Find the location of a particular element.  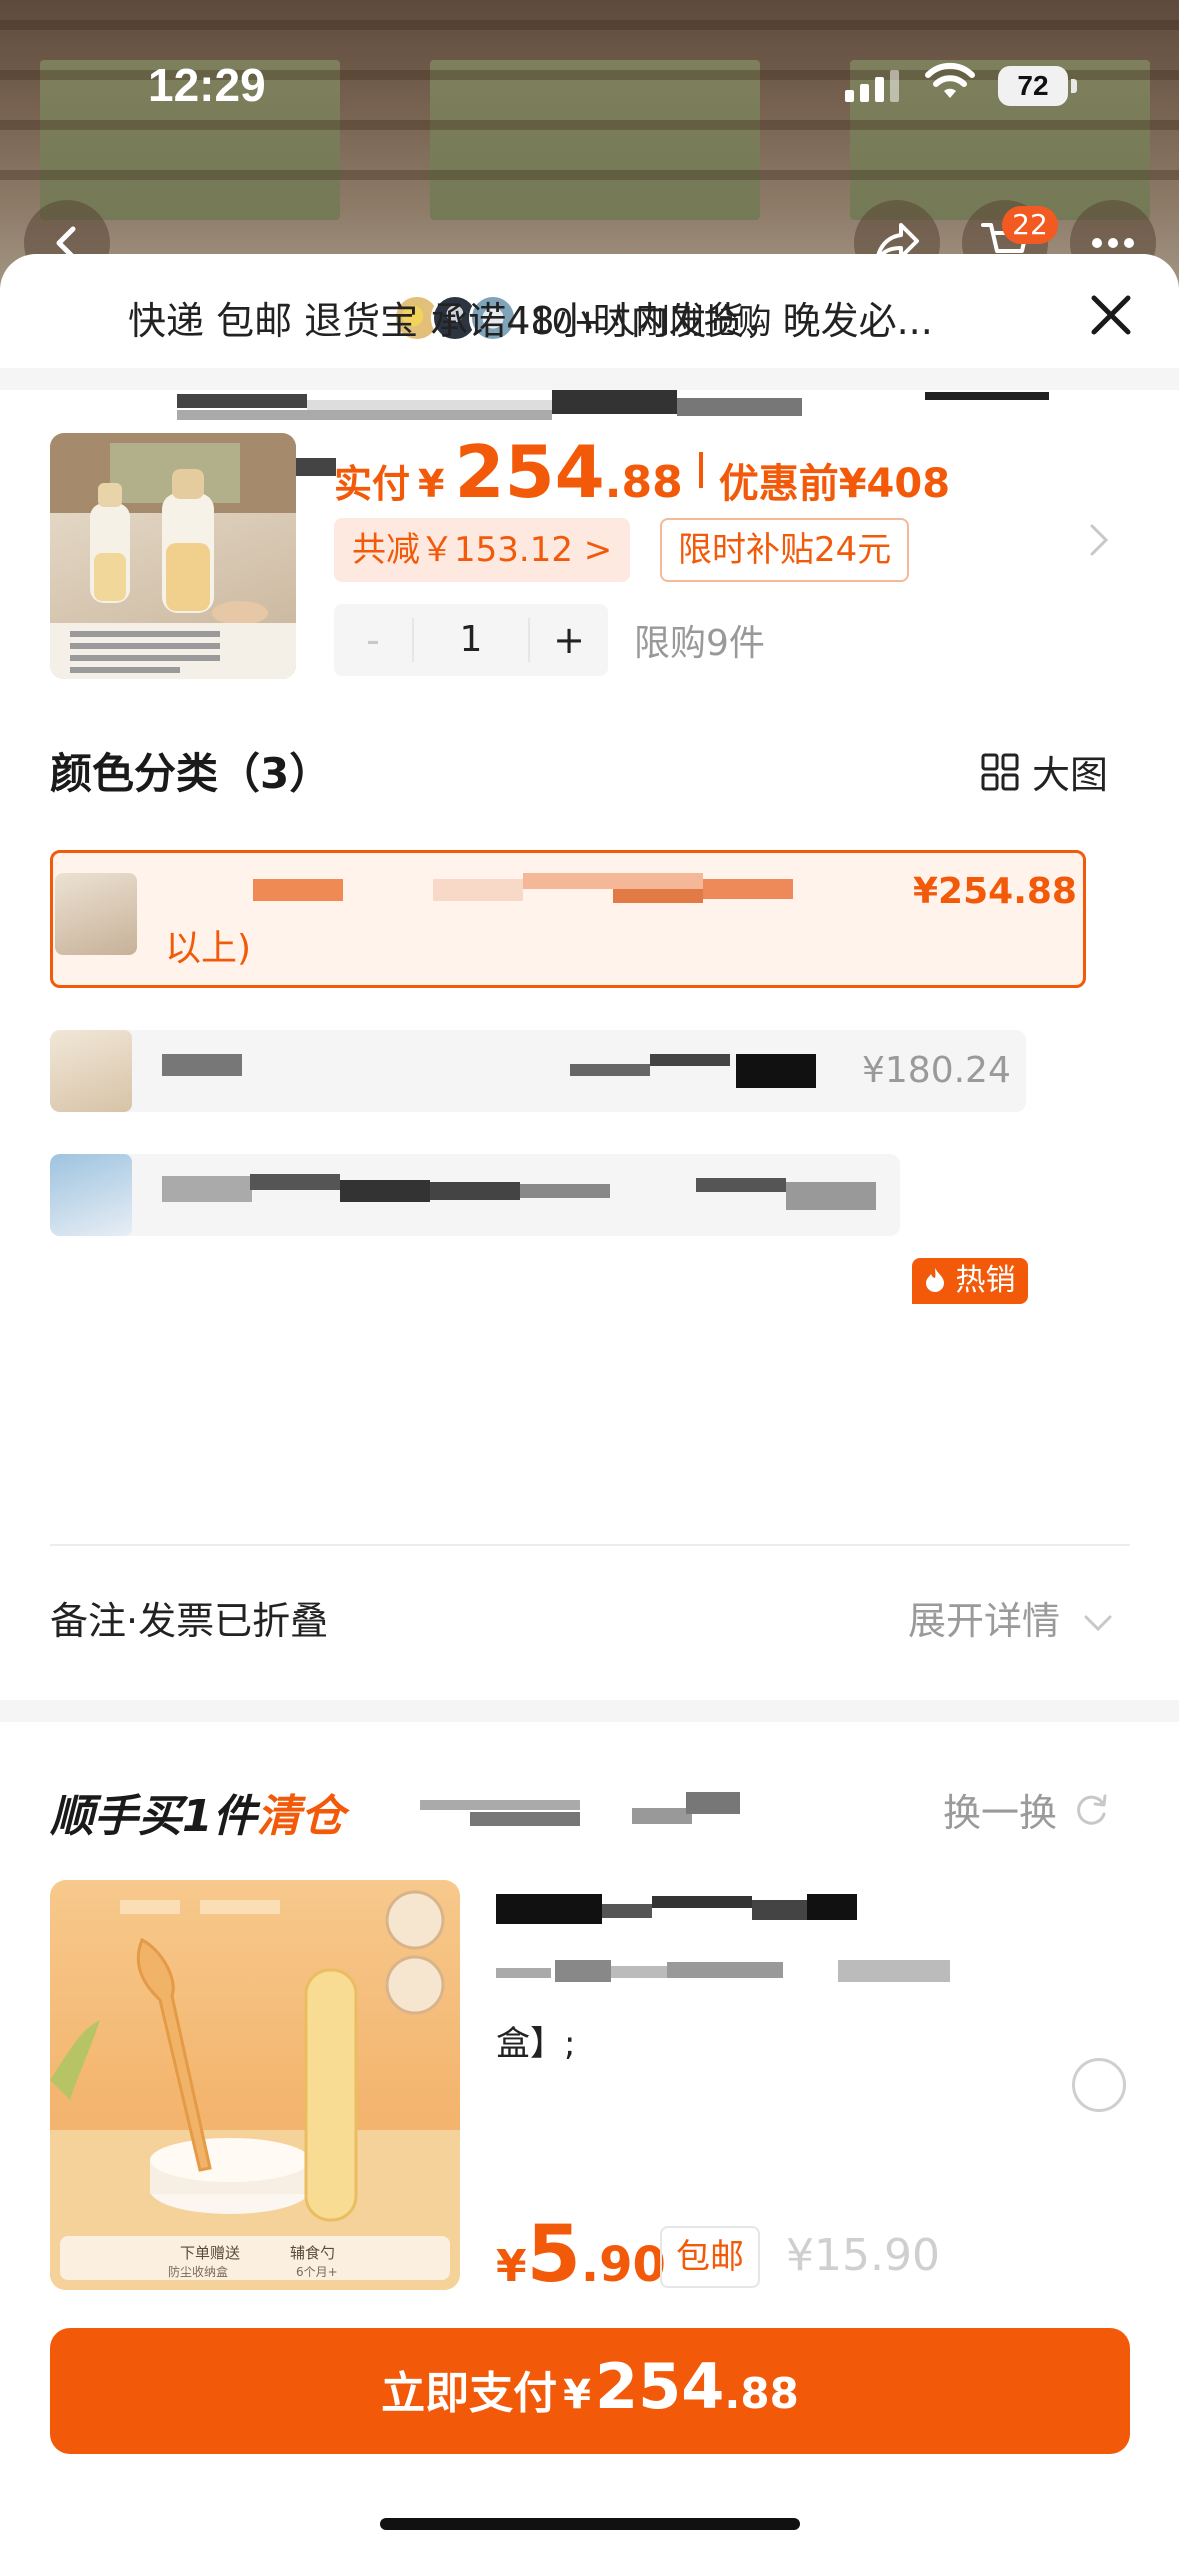

hot-sale-label: 热销 is located at coordinates (985, 1280).